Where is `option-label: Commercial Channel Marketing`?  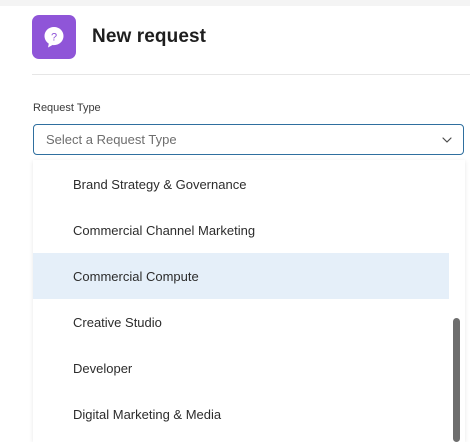 option-label: Commercial Channel Marketing is located at coordinates (164, 230).